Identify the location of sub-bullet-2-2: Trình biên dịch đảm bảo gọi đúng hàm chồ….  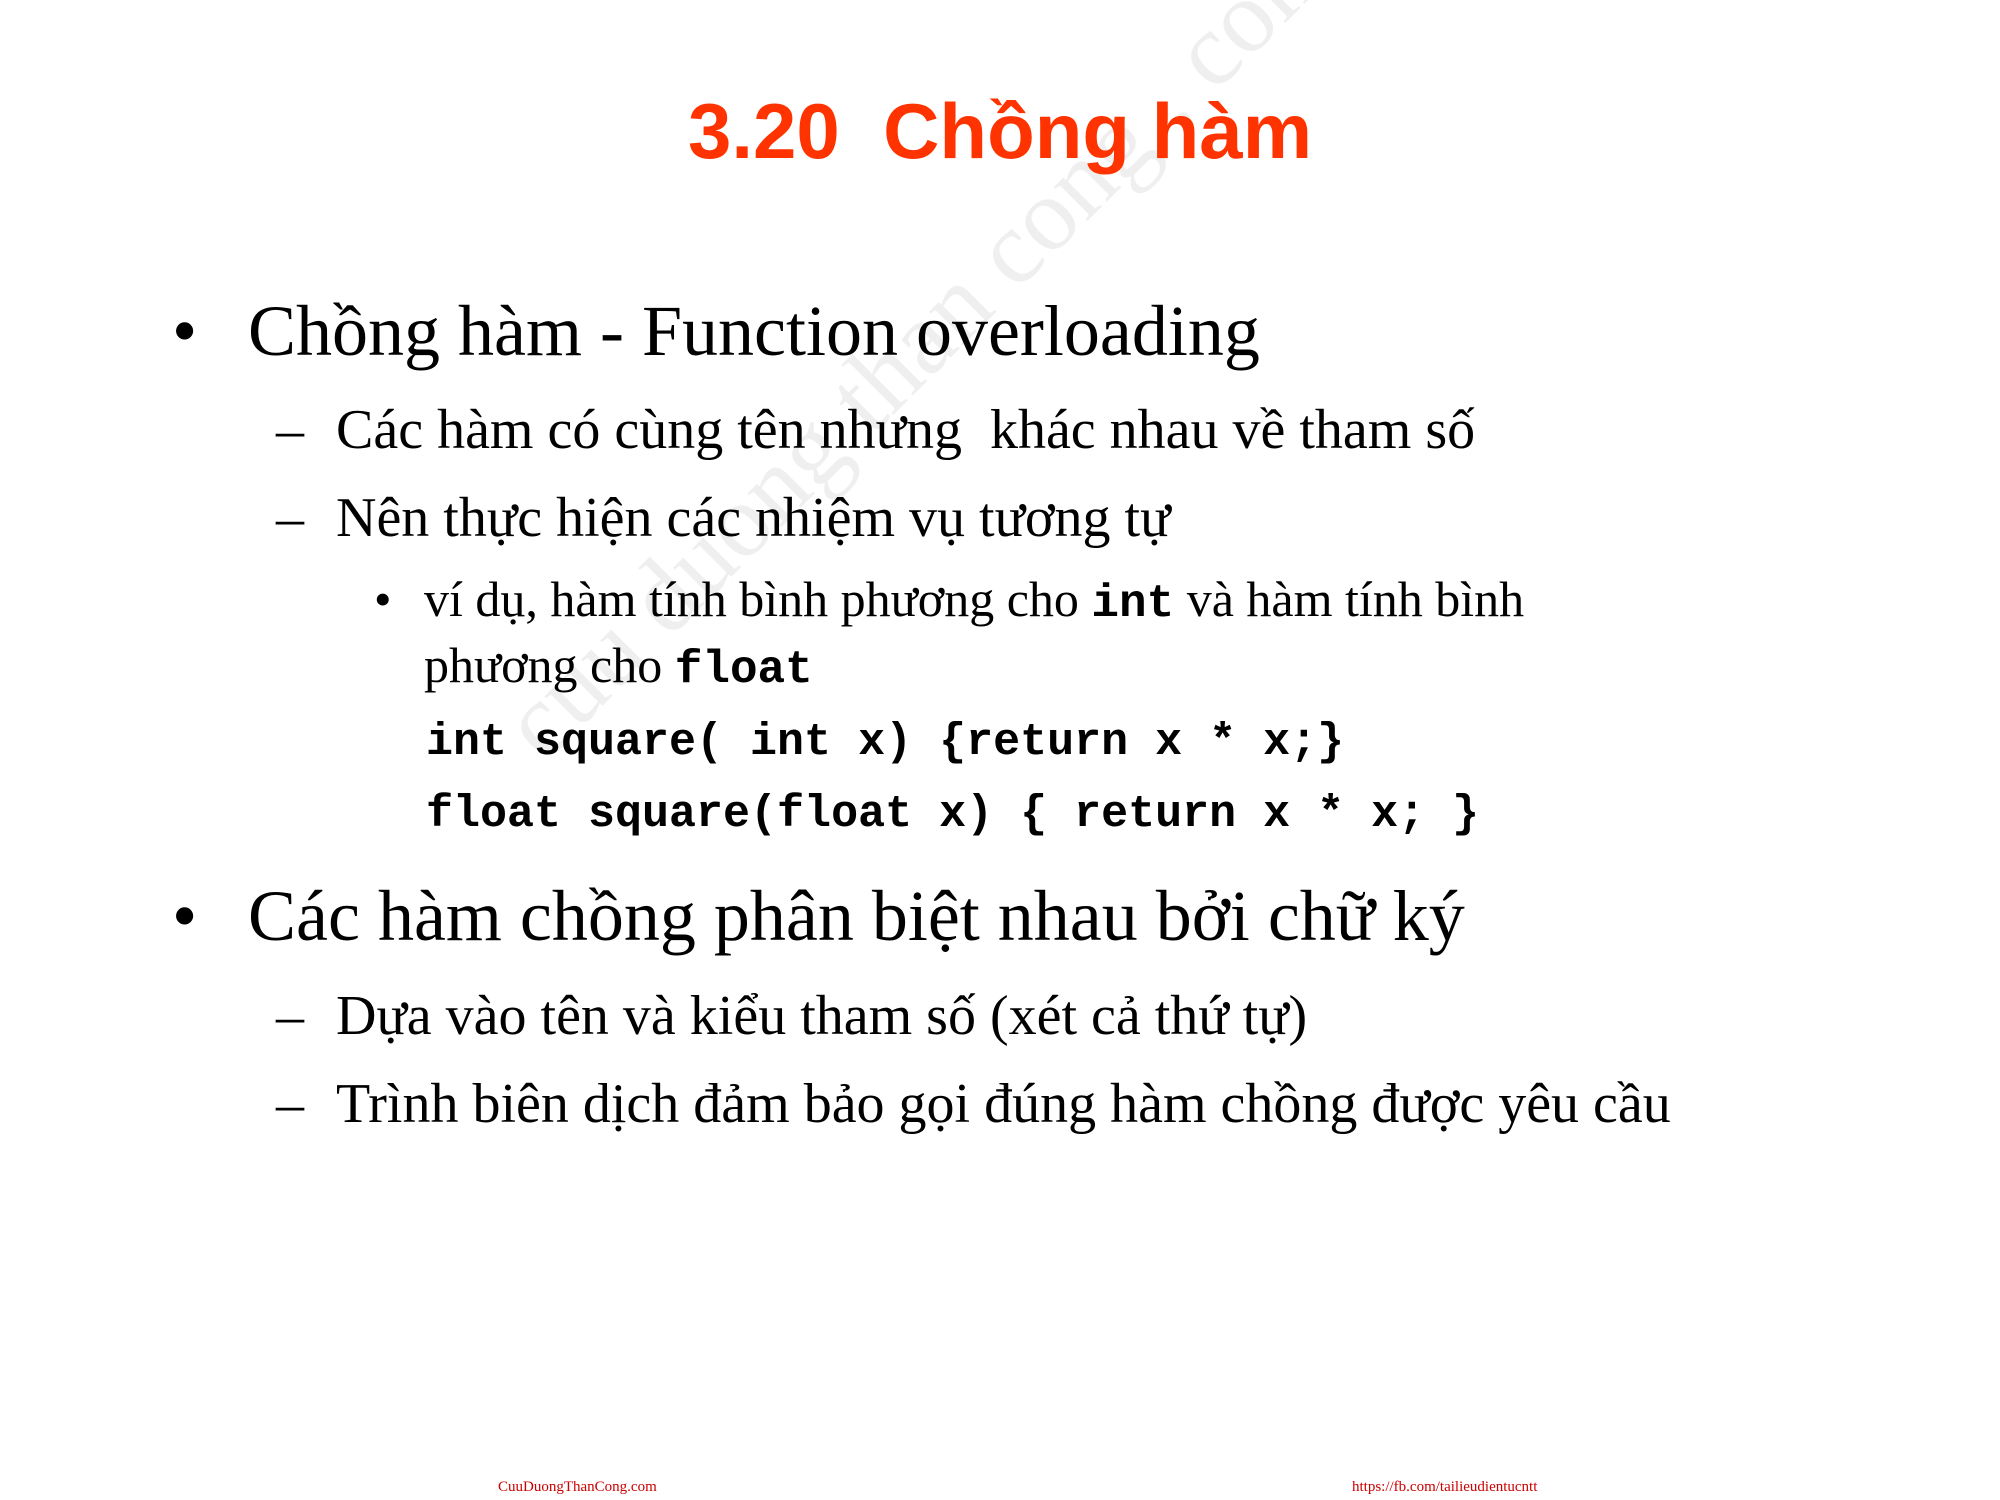
(1003, 1104).